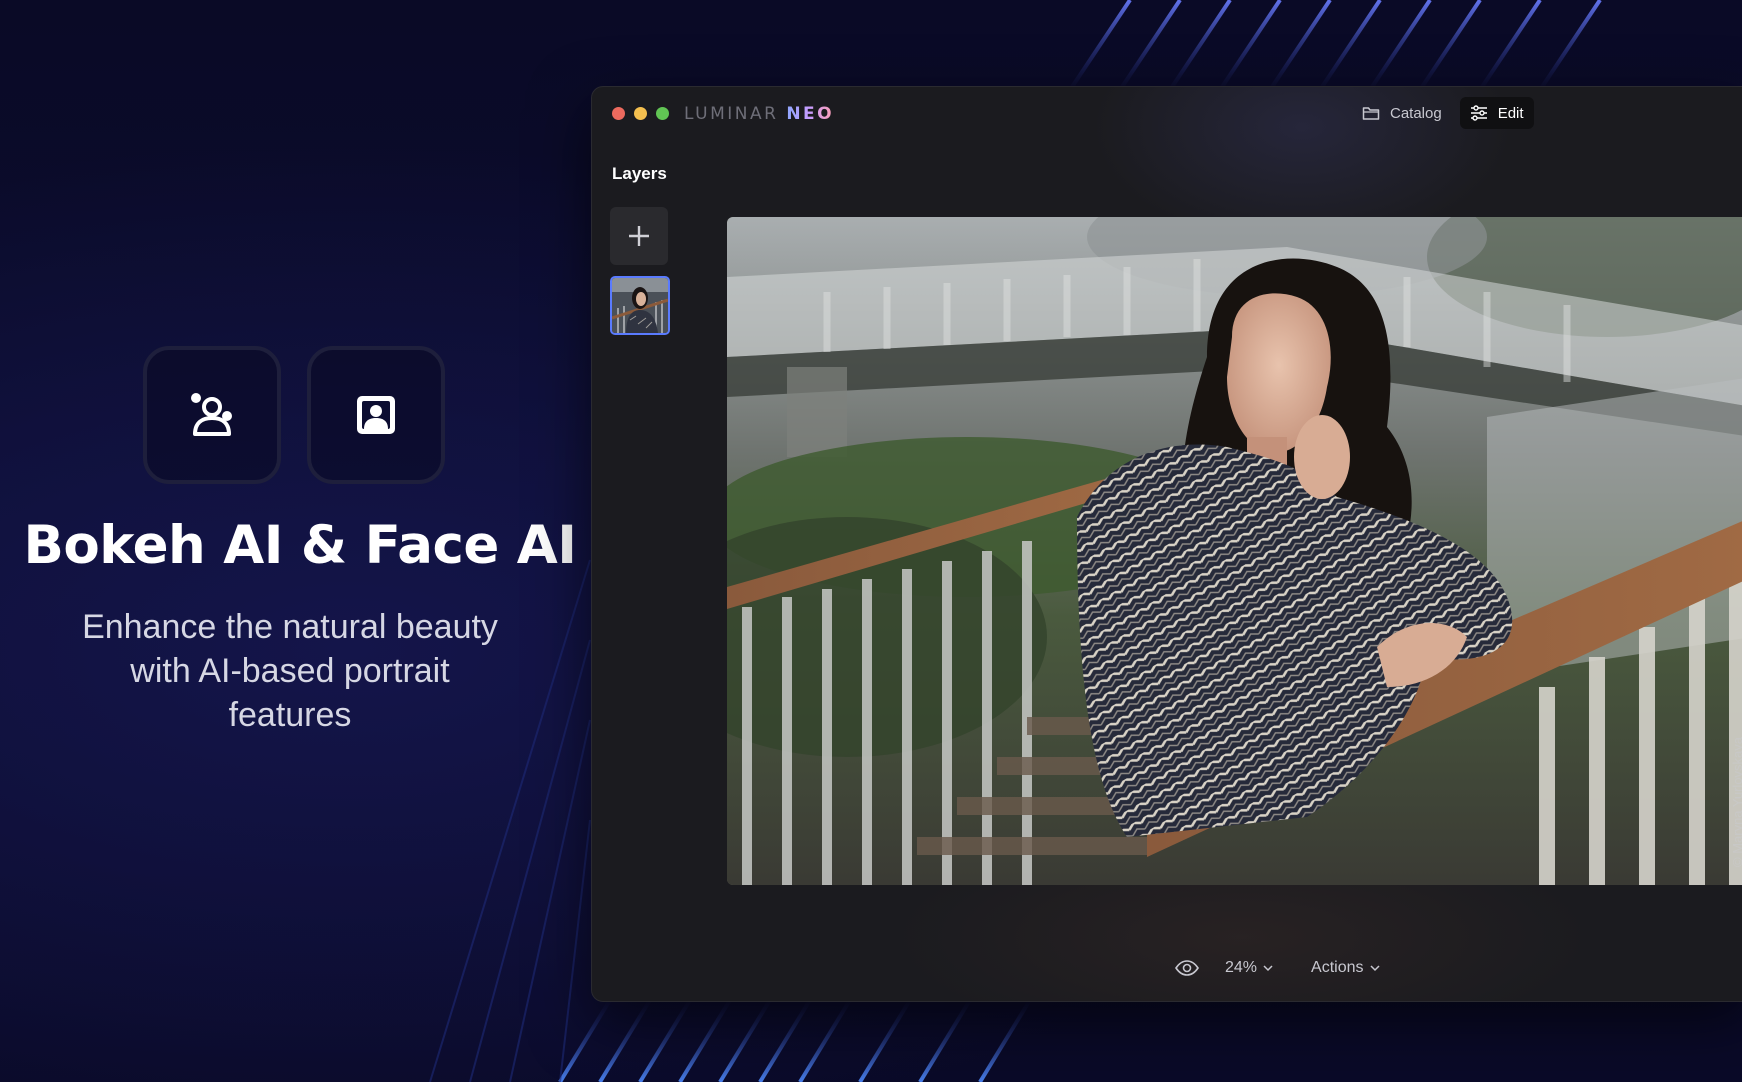 The height and width of the screenshot is (1082, 1742). What do you see at coordinates (294, 415) in the screenshot?
I see `feature-icons-row` at bounding box center [294, 415].